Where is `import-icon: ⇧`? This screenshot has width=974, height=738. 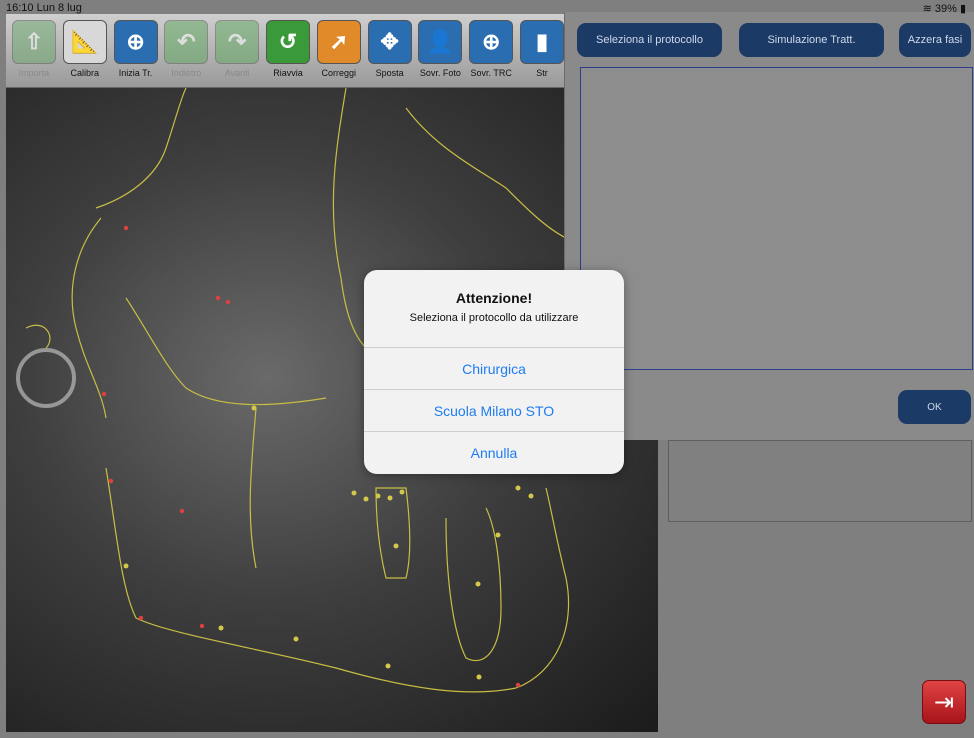 import-icon: ⇧ is located at coordinates (33, 42).